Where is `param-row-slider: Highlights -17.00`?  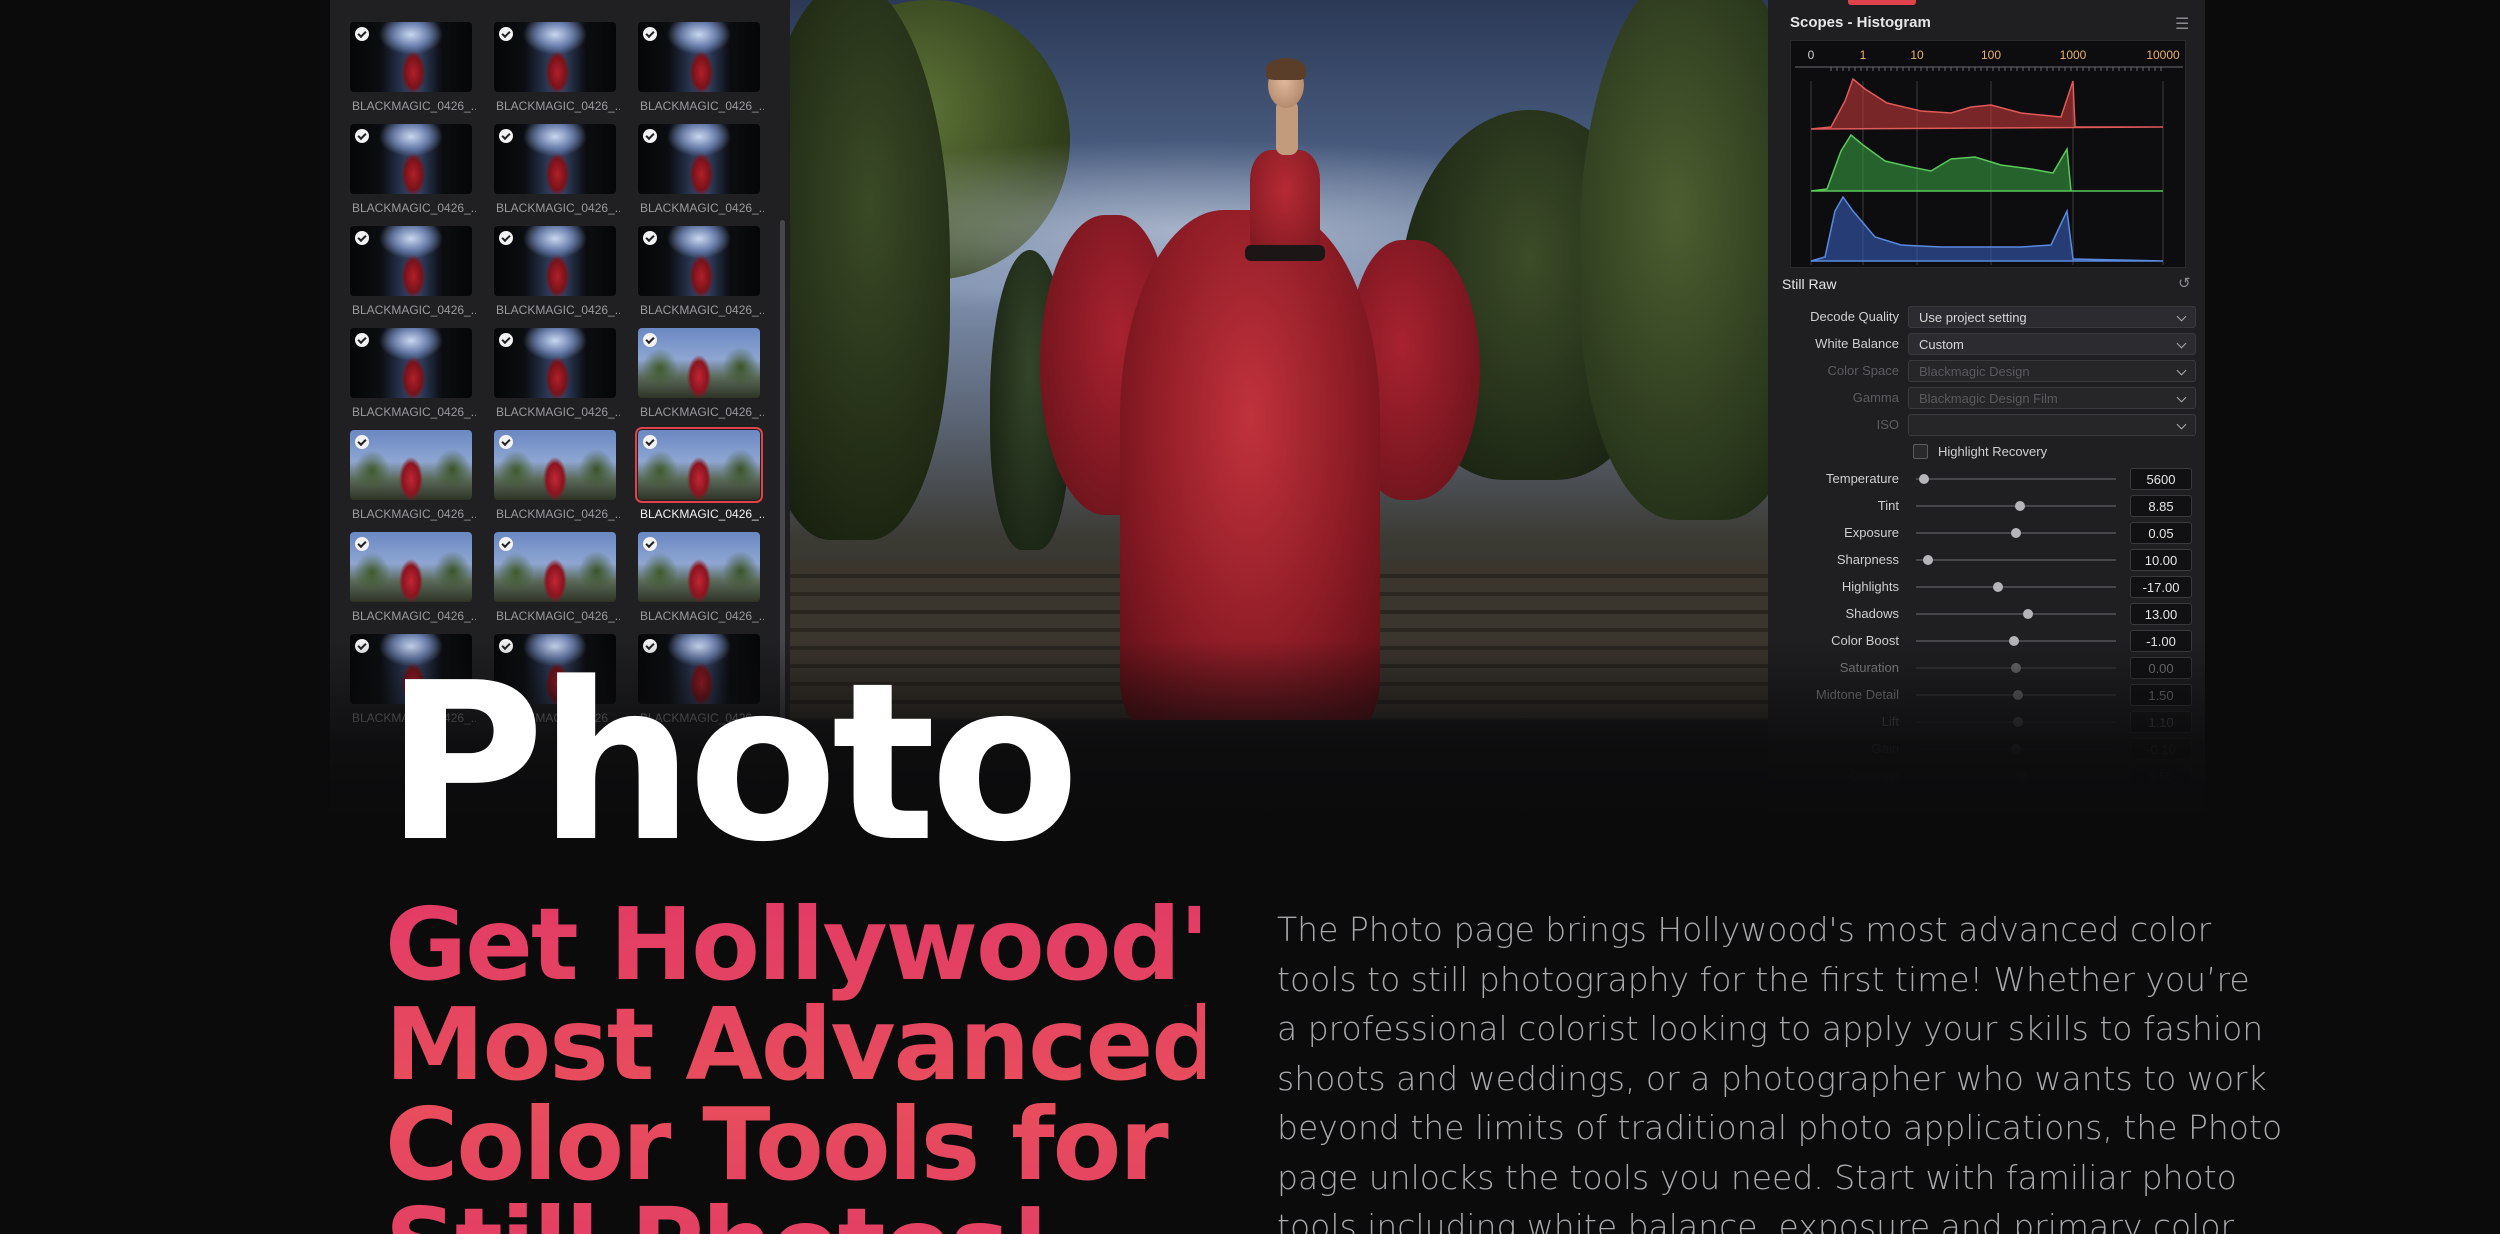 param-row-slider: Highlights -17.00 is located at coordinates (1986, 587).